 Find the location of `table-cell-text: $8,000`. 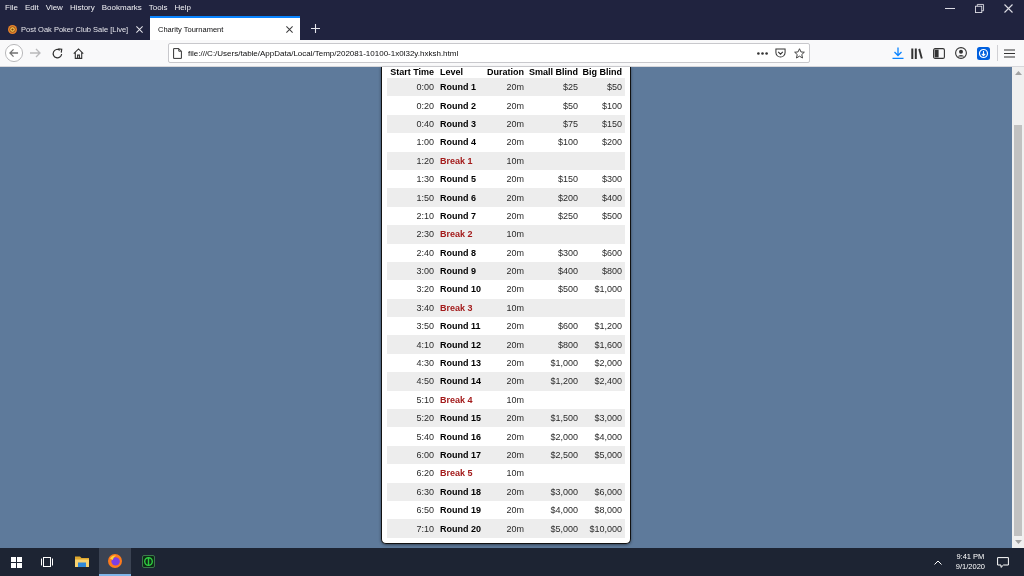

table-cell-text: $8,000 is located at coordinates (608, 510).